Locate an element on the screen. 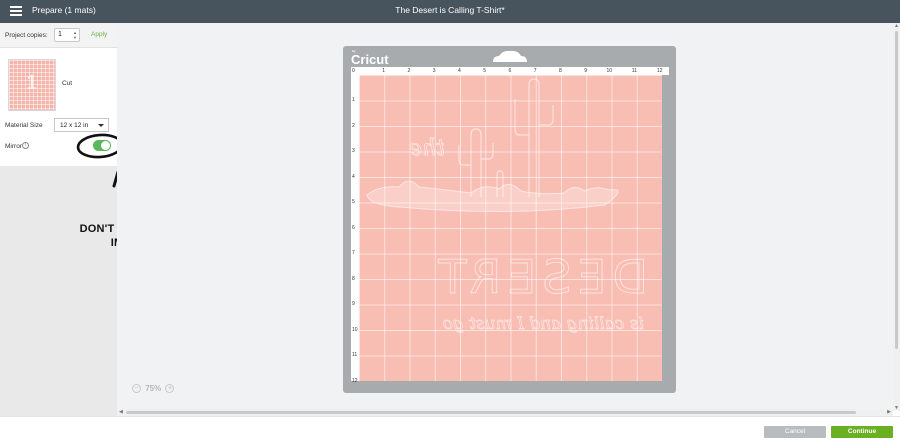 Image resolution: width=900 pixels, height=446 pixels. zoom-out-button: − is located at coordinates (136, 389).